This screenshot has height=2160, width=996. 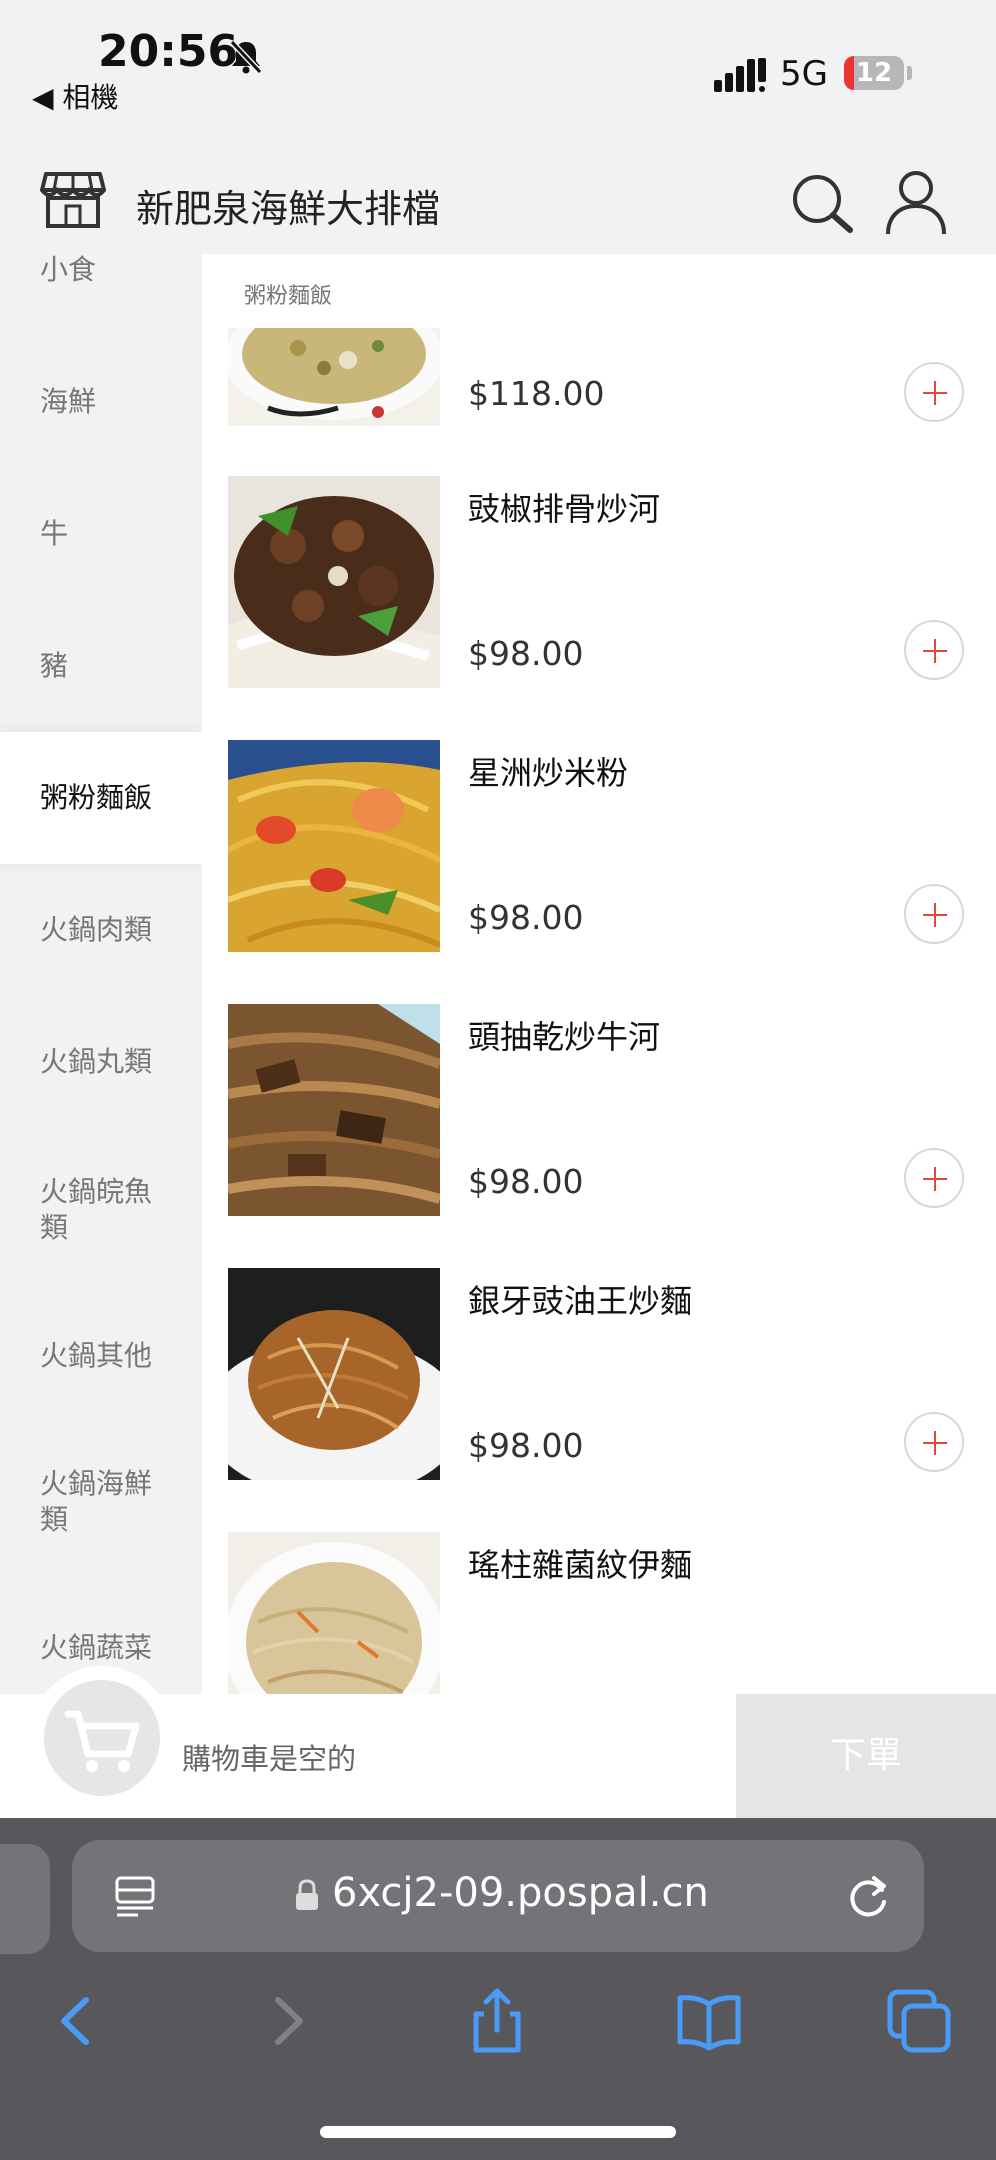 I want to click on category-item: 火鍋肉類, so click(x=101, y=930).